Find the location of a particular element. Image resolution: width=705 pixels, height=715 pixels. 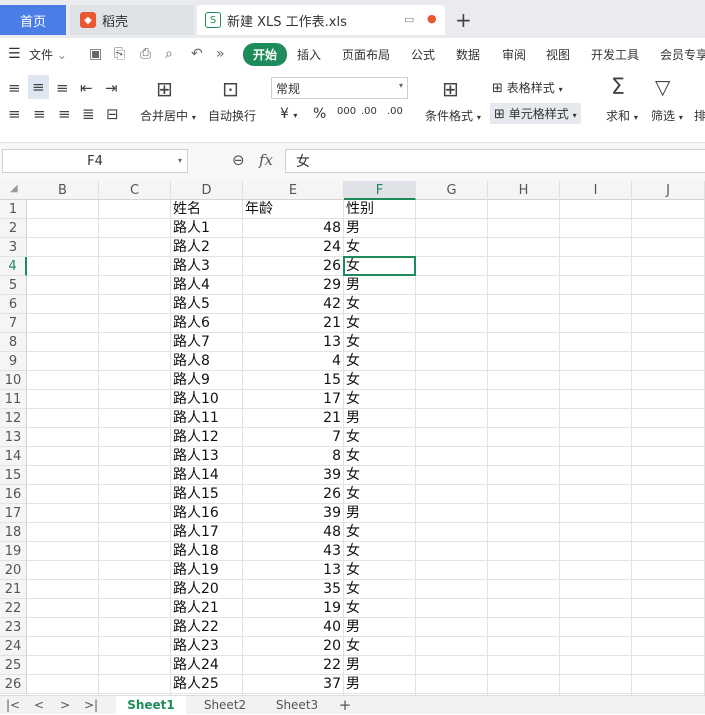

column-header-e: E is located at coordinates (293, 190).